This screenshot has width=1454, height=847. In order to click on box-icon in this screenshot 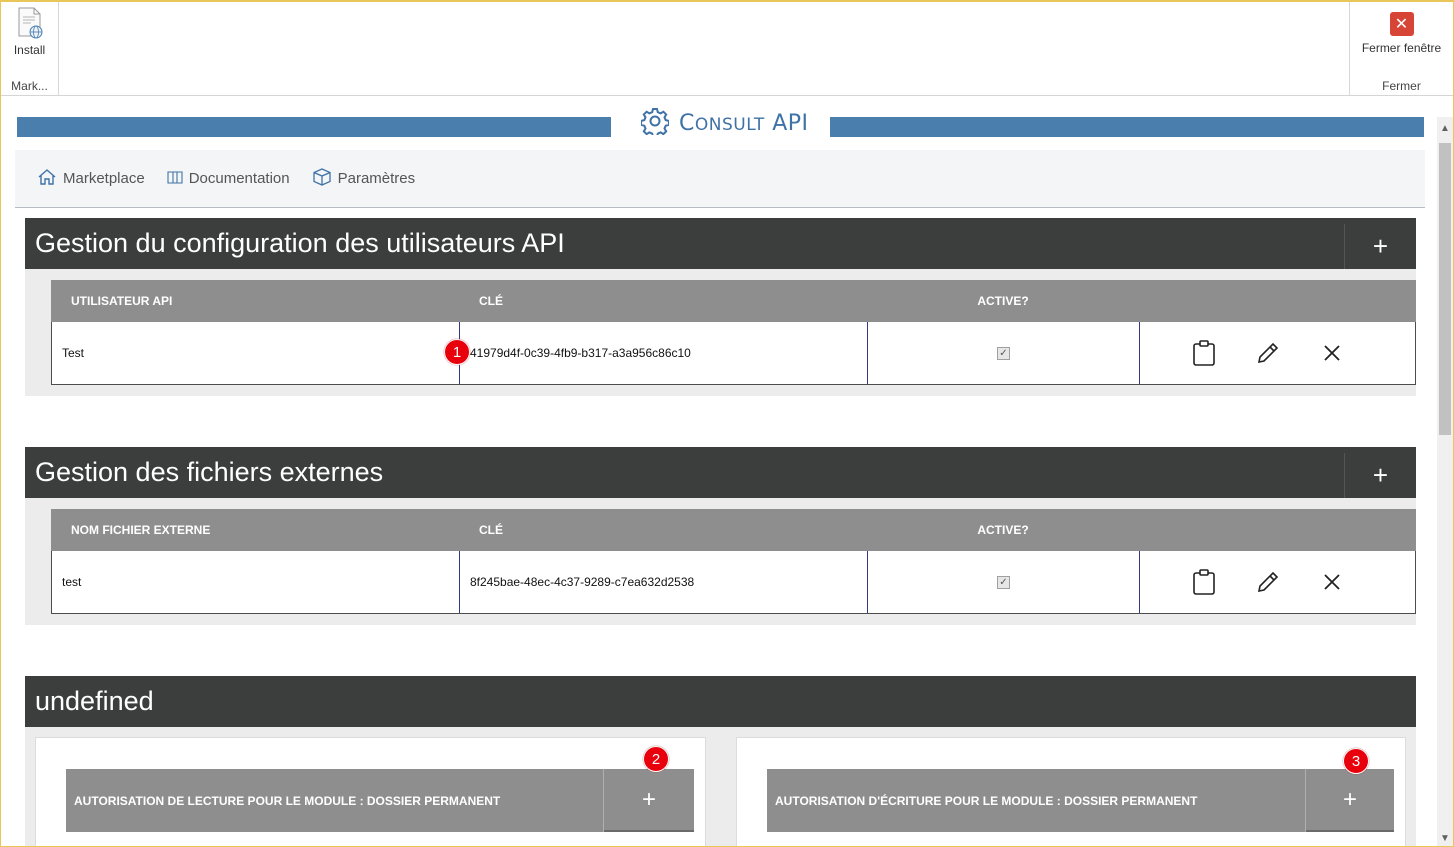, I will do `click(322, 179)`.